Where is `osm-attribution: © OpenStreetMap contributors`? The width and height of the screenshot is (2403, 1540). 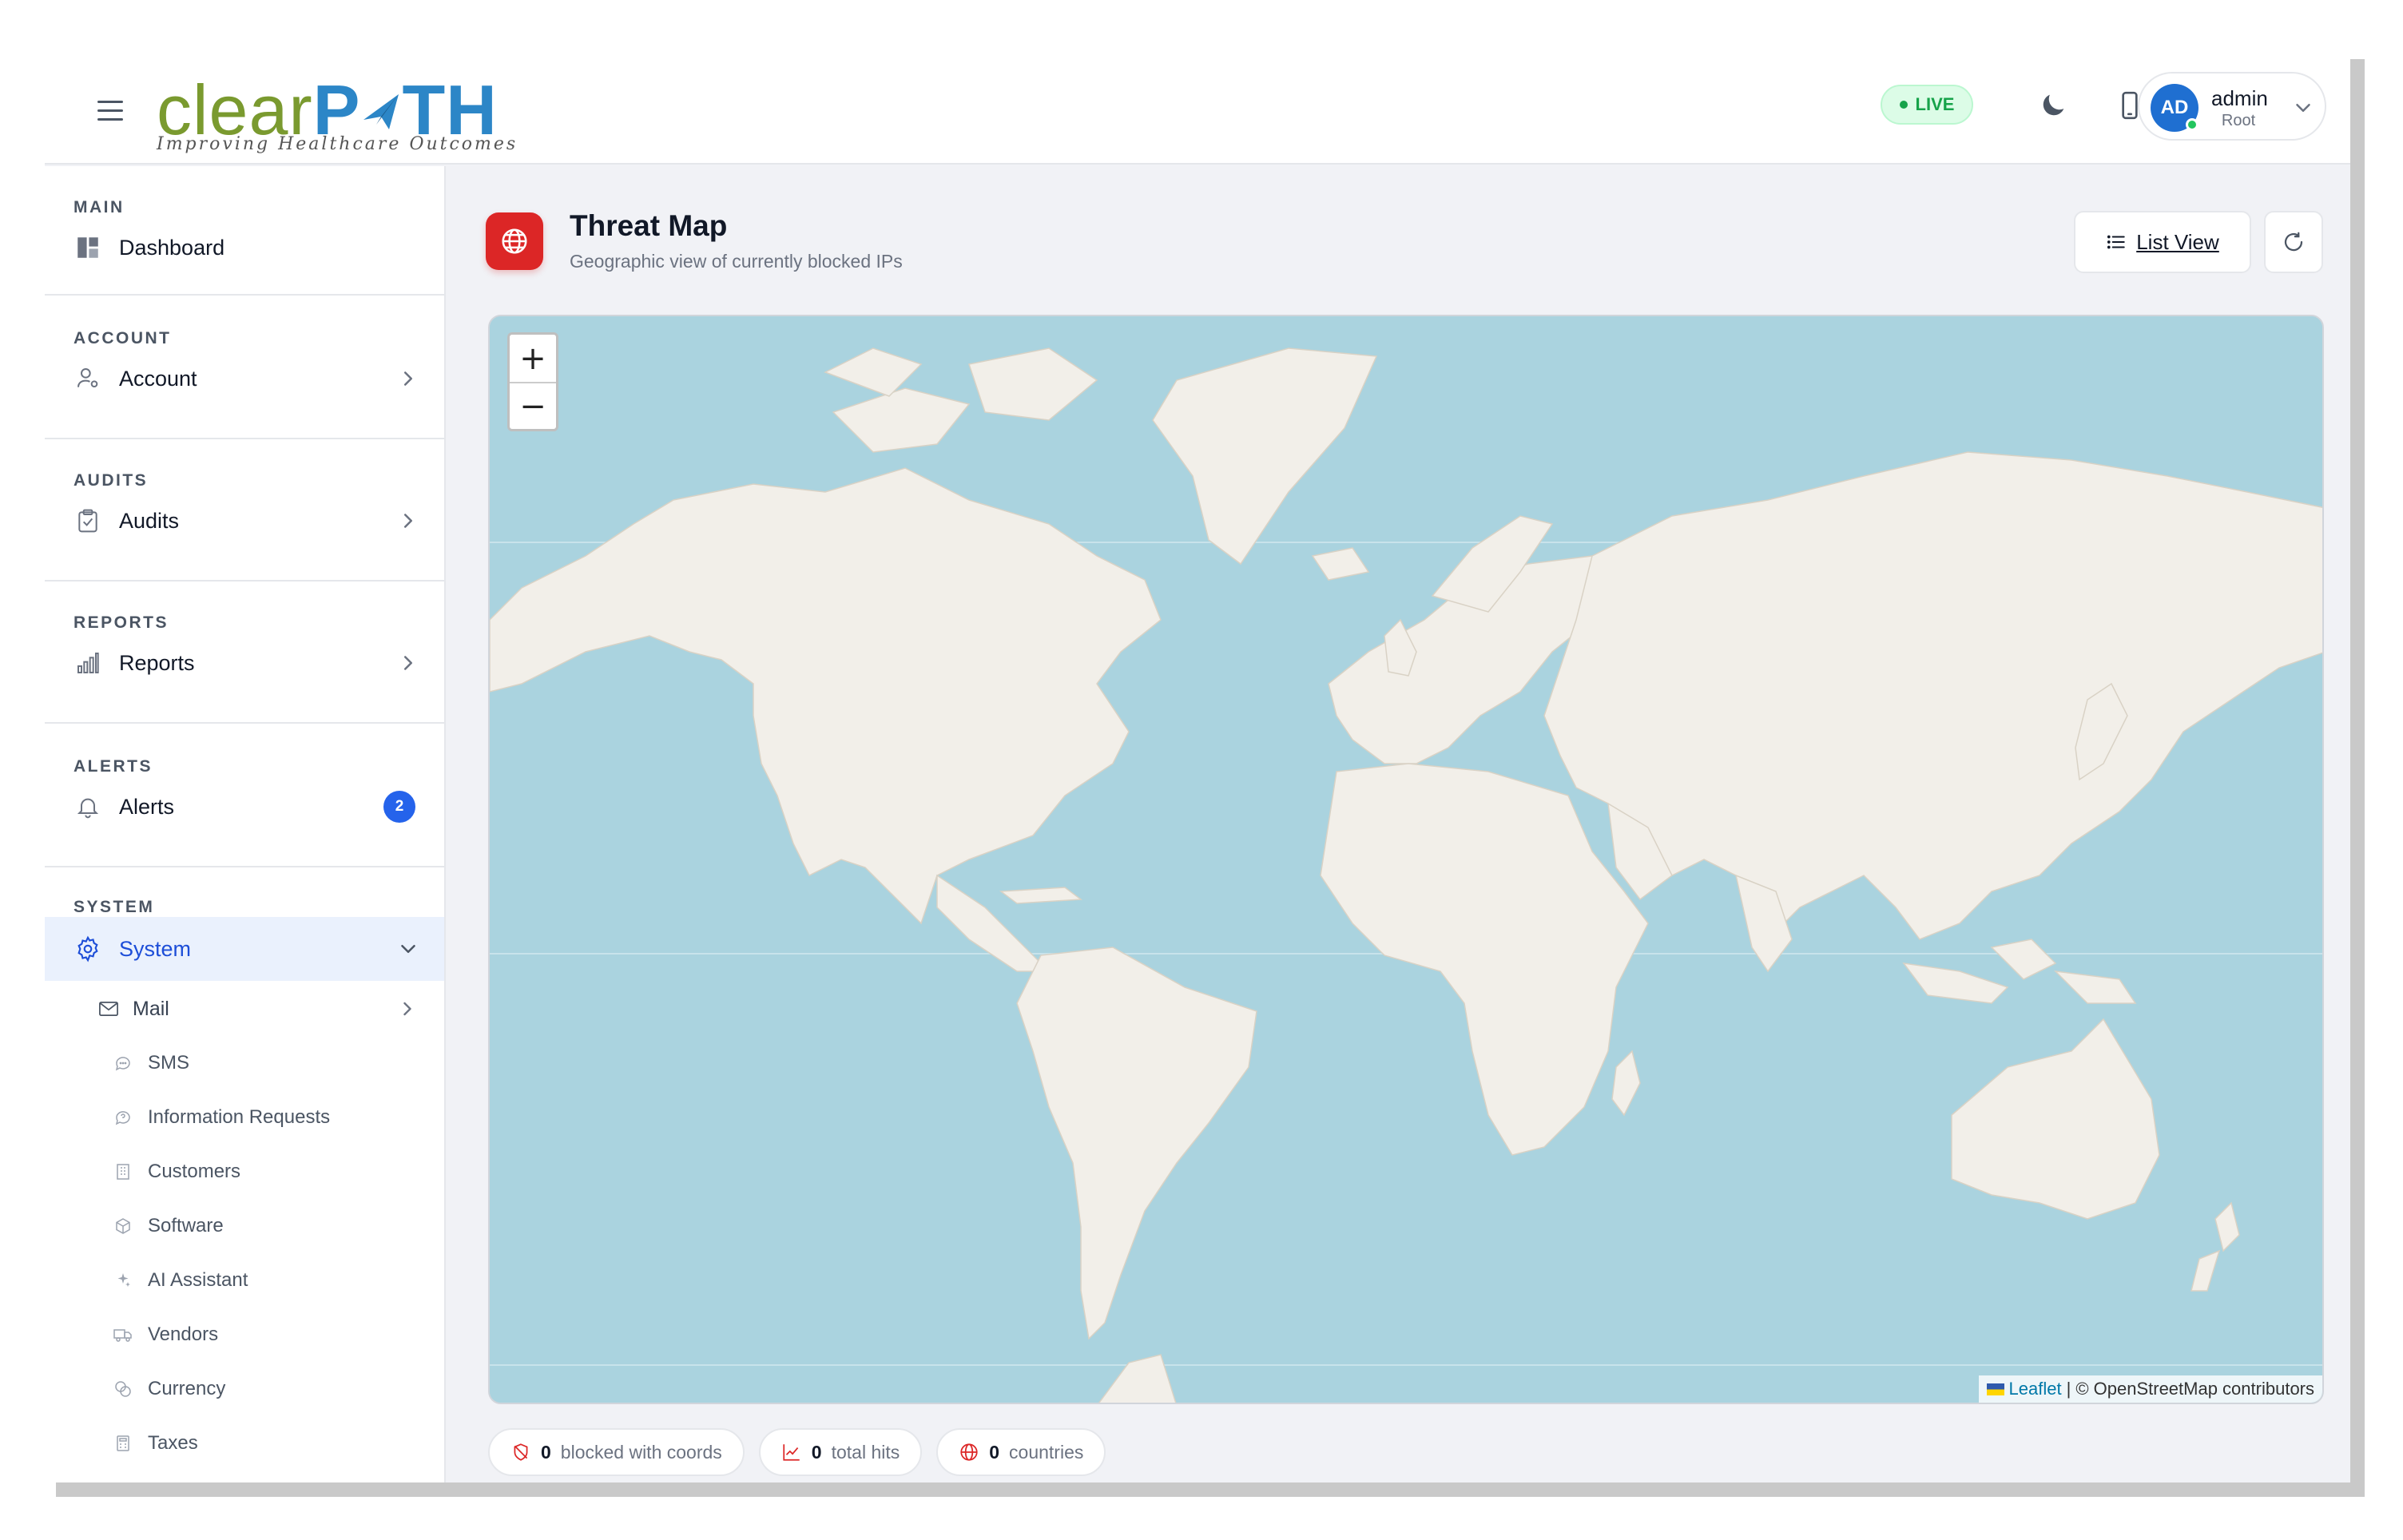
osm-attribution: © OpenStreetMap contributors is located at coordinates (2194, 1389).